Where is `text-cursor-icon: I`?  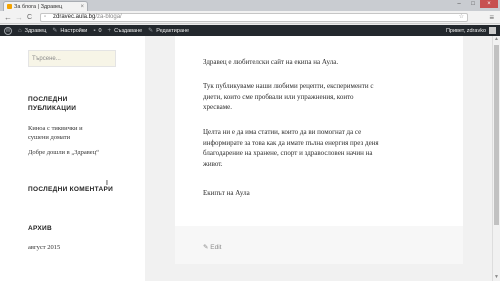 text-cursor-icon: I is located at coordinates (107, 183).